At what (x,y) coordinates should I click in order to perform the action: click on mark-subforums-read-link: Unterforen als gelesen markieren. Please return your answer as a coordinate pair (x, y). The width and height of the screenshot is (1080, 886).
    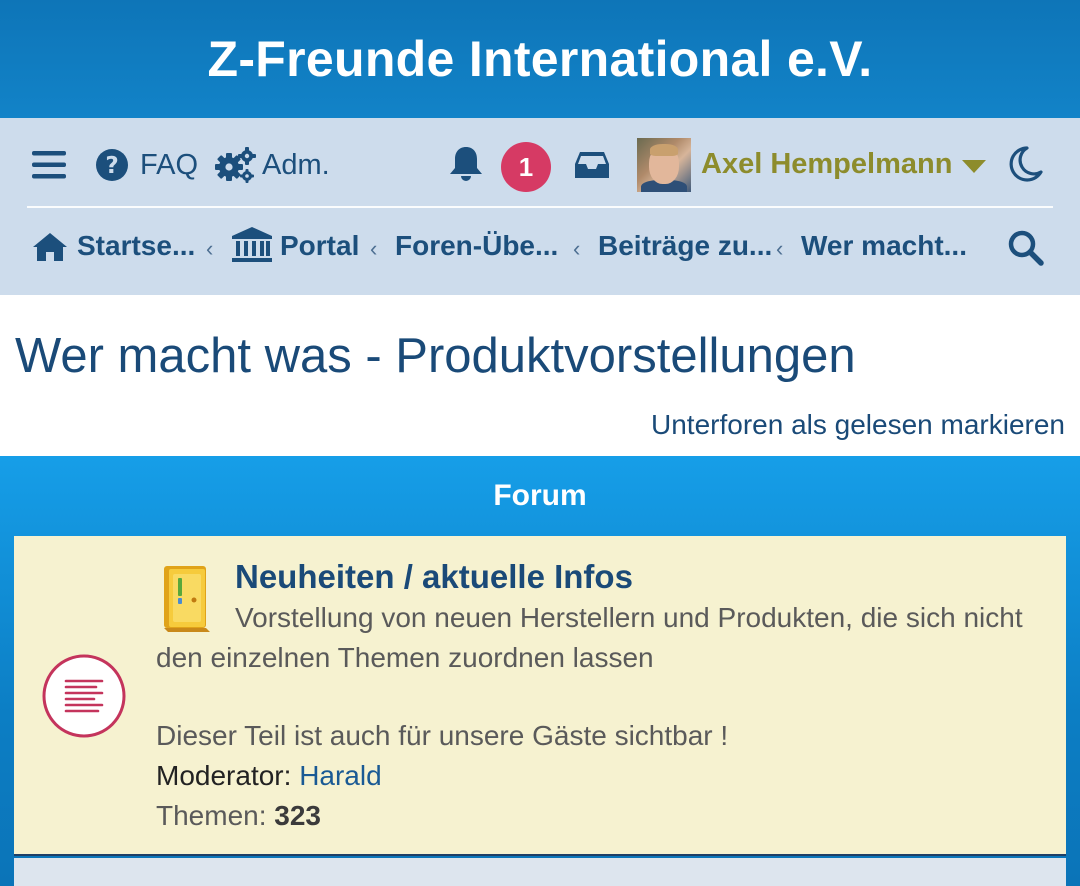
    Looking at the image, I should click on (858, 425).